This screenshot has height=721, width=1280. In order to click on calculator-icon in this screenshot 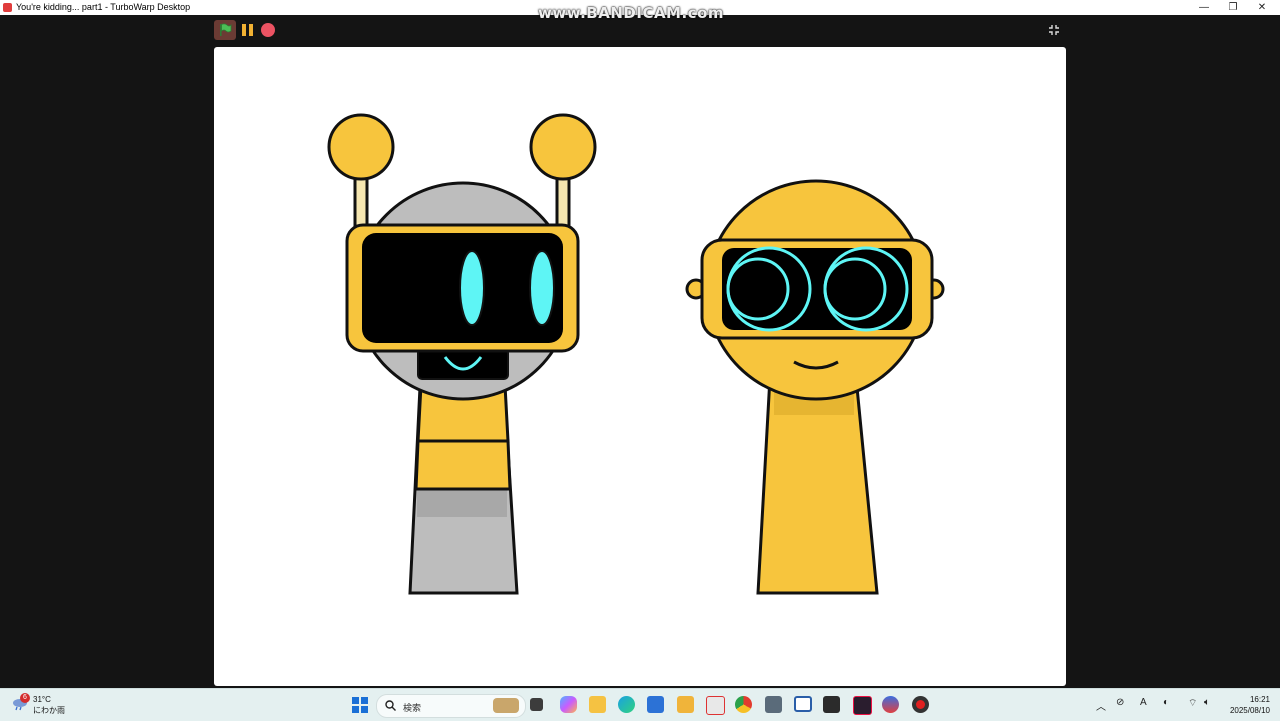, I will do `click(773, 704)`.